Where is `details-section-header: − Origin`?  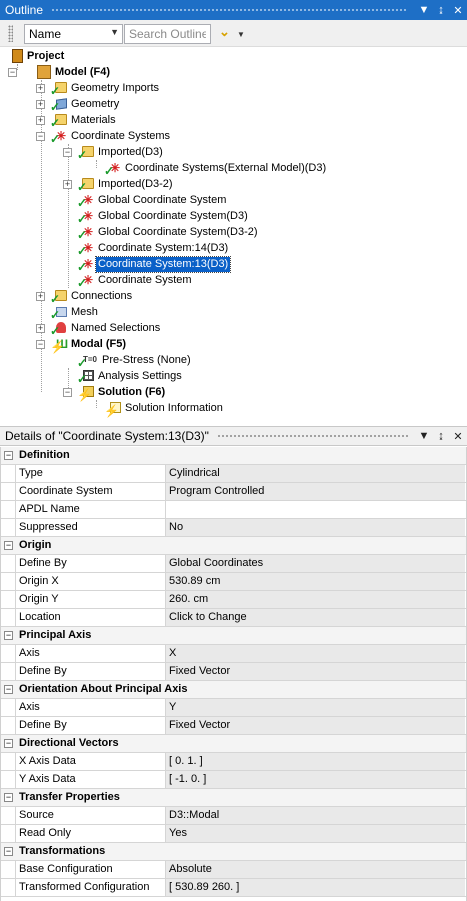
details-section-header: − Origin is located at coordinates (233, 546).